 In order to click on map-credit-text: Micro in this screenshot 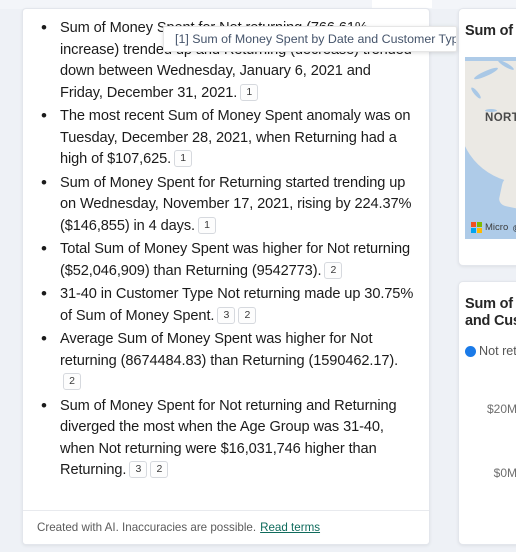, I will do `click(497, 227)`.